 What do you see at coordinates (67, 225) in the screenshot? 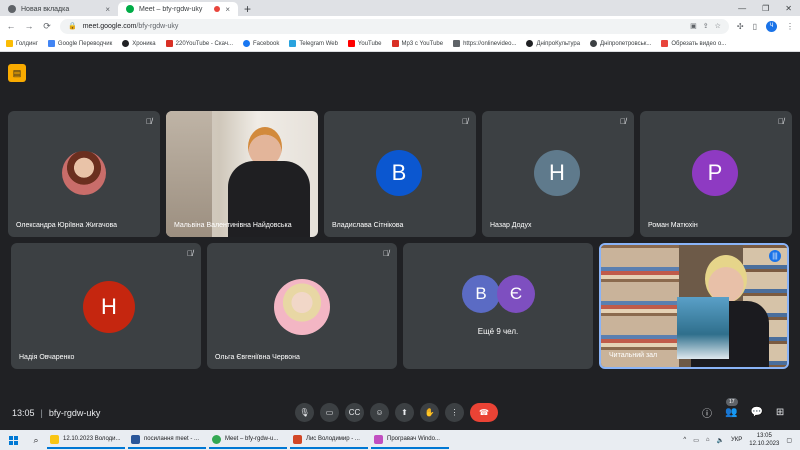
I see `participant-name: Олександра Юріївна Жигачова` at bounding box center [67, 225].